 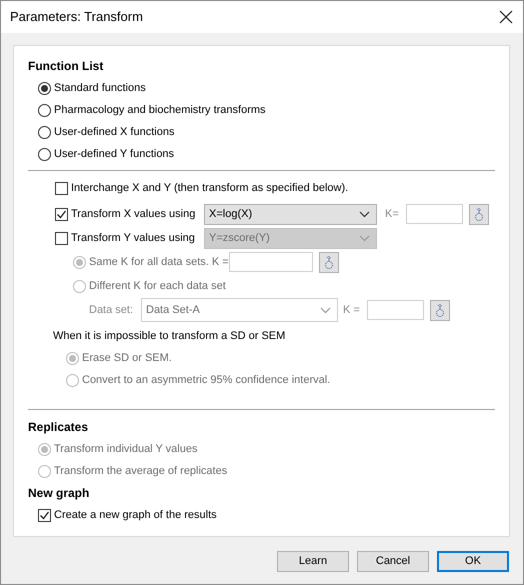 I want to click on dialog-button: OK, so click(x=473, y=561).